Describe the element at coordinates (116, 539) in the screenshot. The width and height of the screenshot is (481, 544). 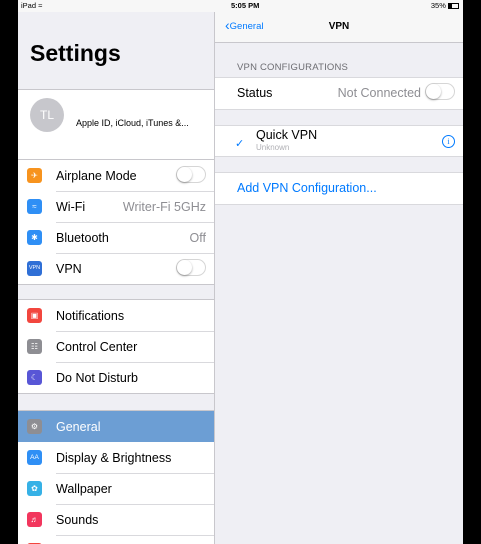
I see `sidebar-item-partial` at that location.